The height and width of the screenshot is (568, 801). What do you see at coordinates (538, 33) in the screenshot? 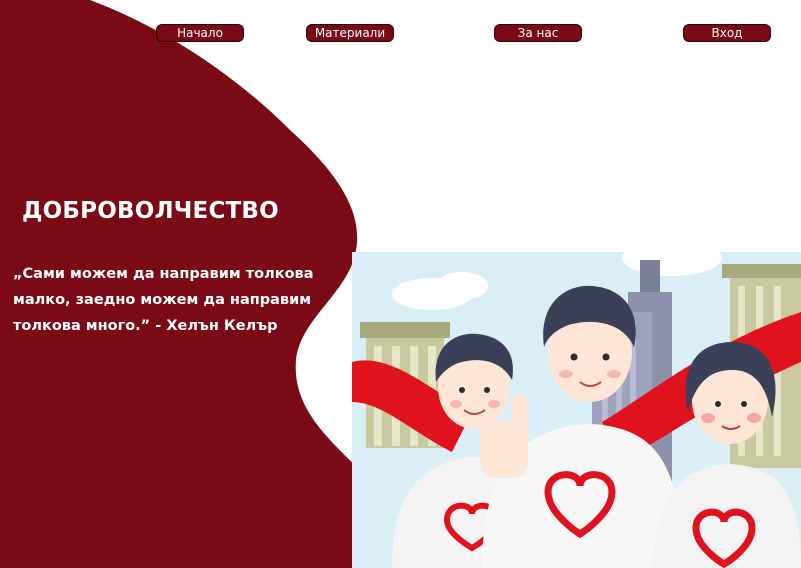
I see `nav-about-button: За нас` at bounding box center [538, 33].